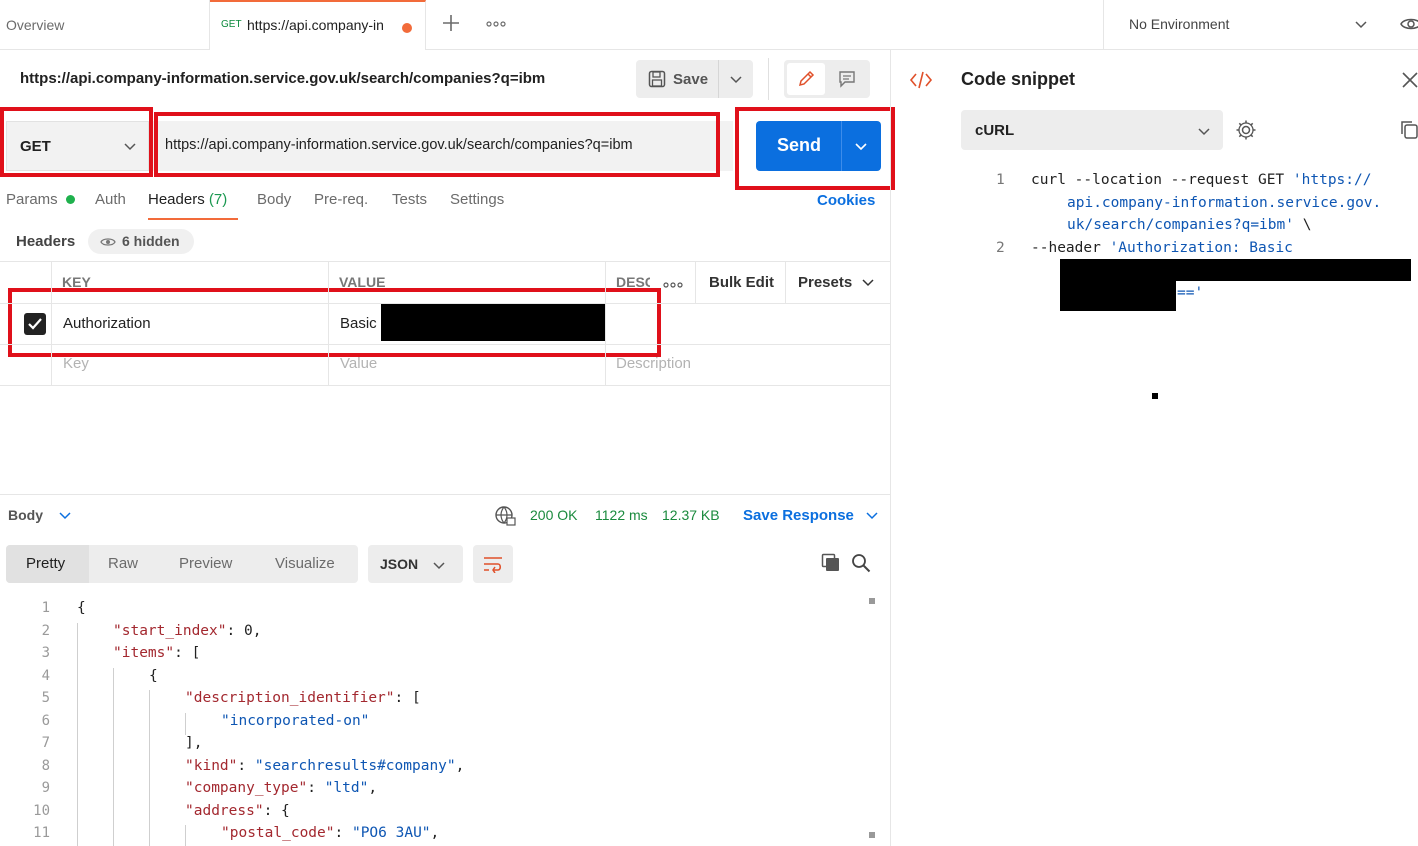  I want to click on tab-preview: Preview, so click(205, 563).